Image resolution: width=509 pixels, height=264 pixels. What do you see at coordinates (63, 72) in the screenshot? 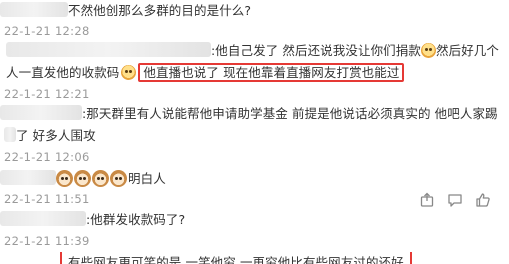
I see `comment-text-line2: 人一直发他的收款码` at bounding box center [63, 72].